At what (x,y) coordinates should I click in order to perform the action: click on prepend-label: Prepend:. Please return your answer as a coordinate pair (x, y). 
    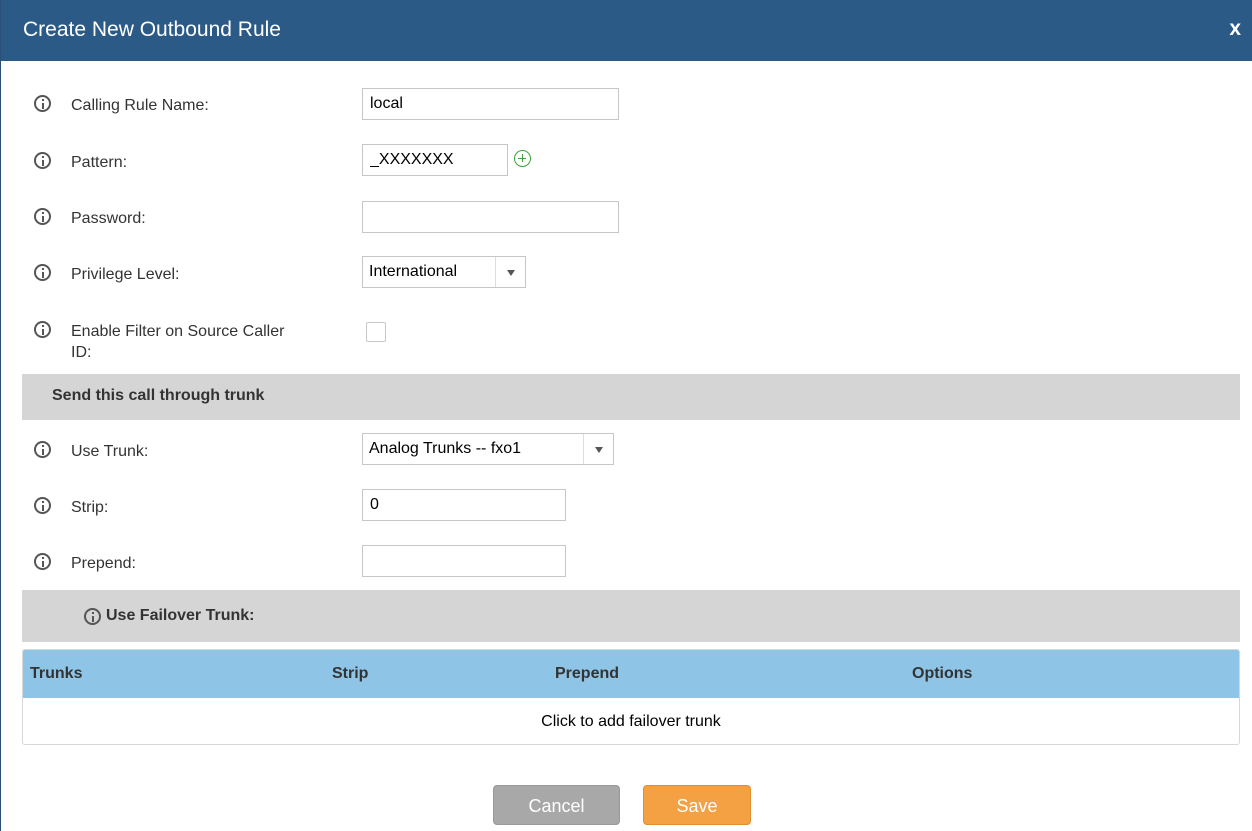
    Looking at the image, I should click on (103, 563).